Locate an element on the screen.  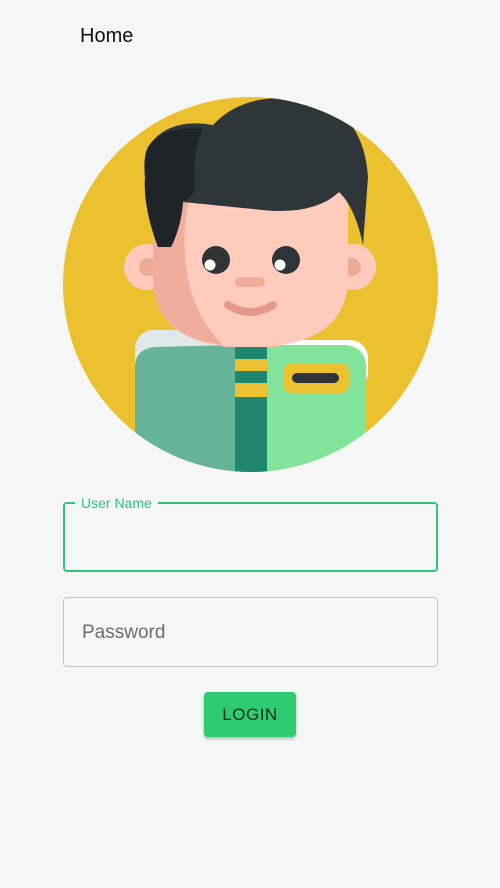
login-button: LOGIN is located at coordinates (250, 714).